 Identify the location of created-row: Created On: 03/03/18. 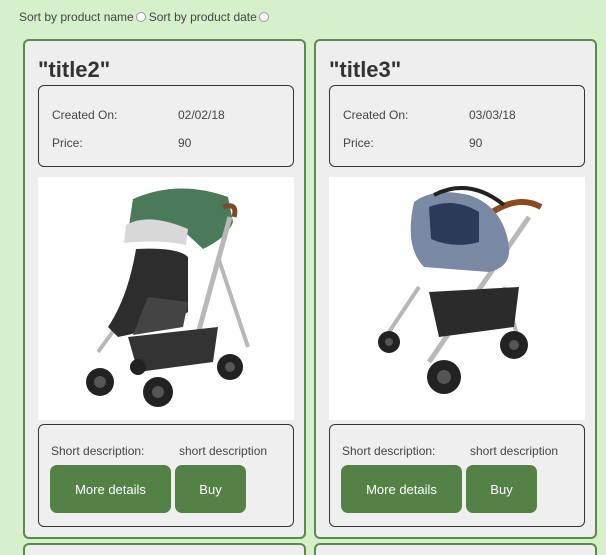
(429, 115).